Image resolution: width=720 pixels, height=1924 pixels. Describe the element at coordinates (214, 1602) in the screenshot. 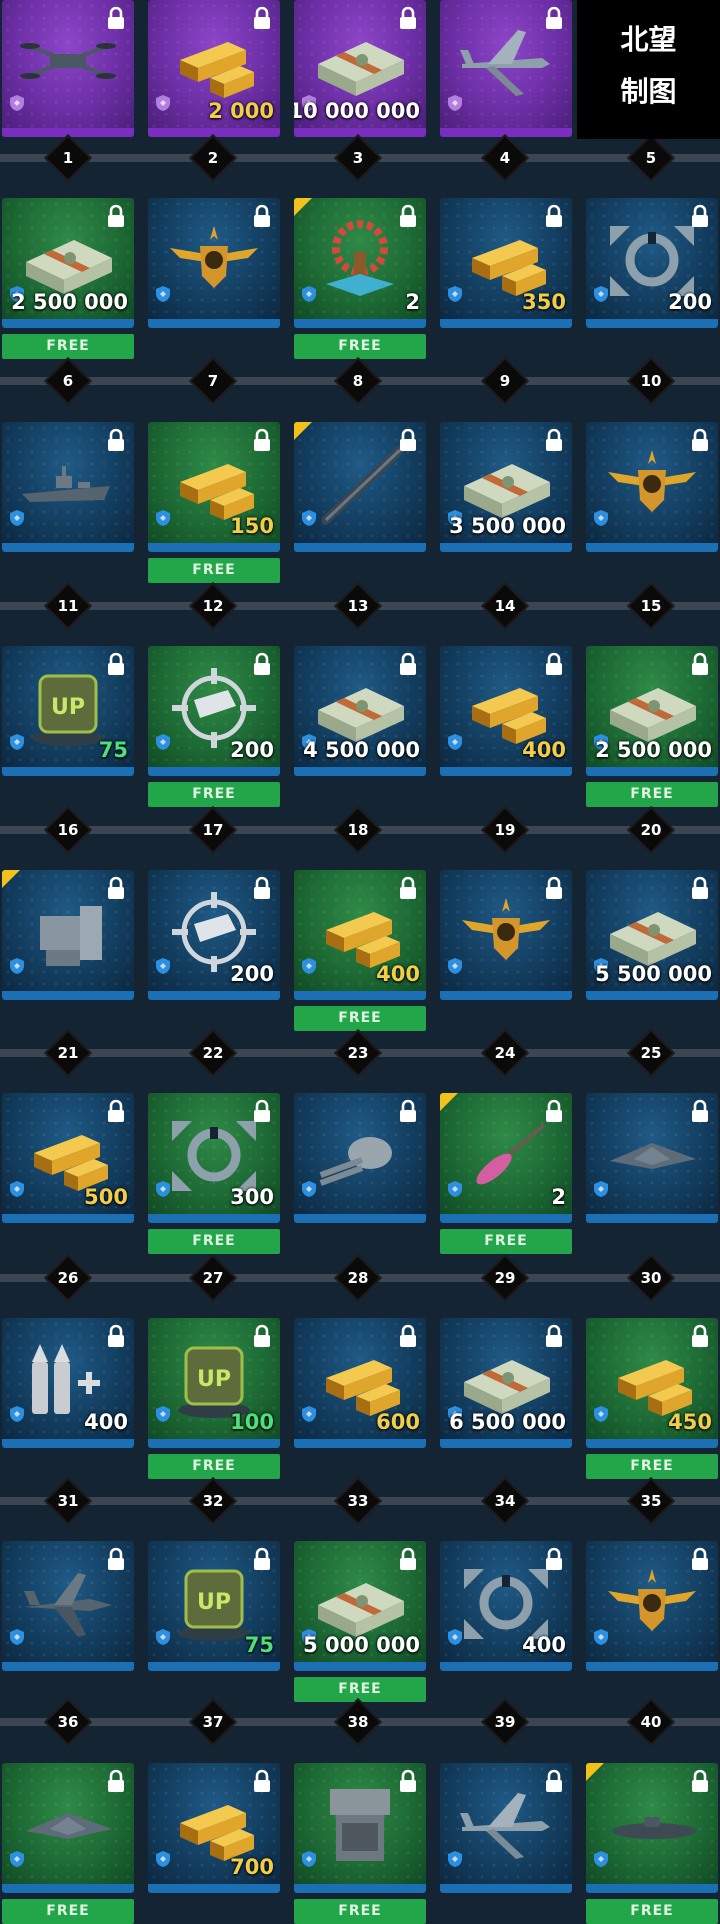

I see `svg-text: UP` at that location.